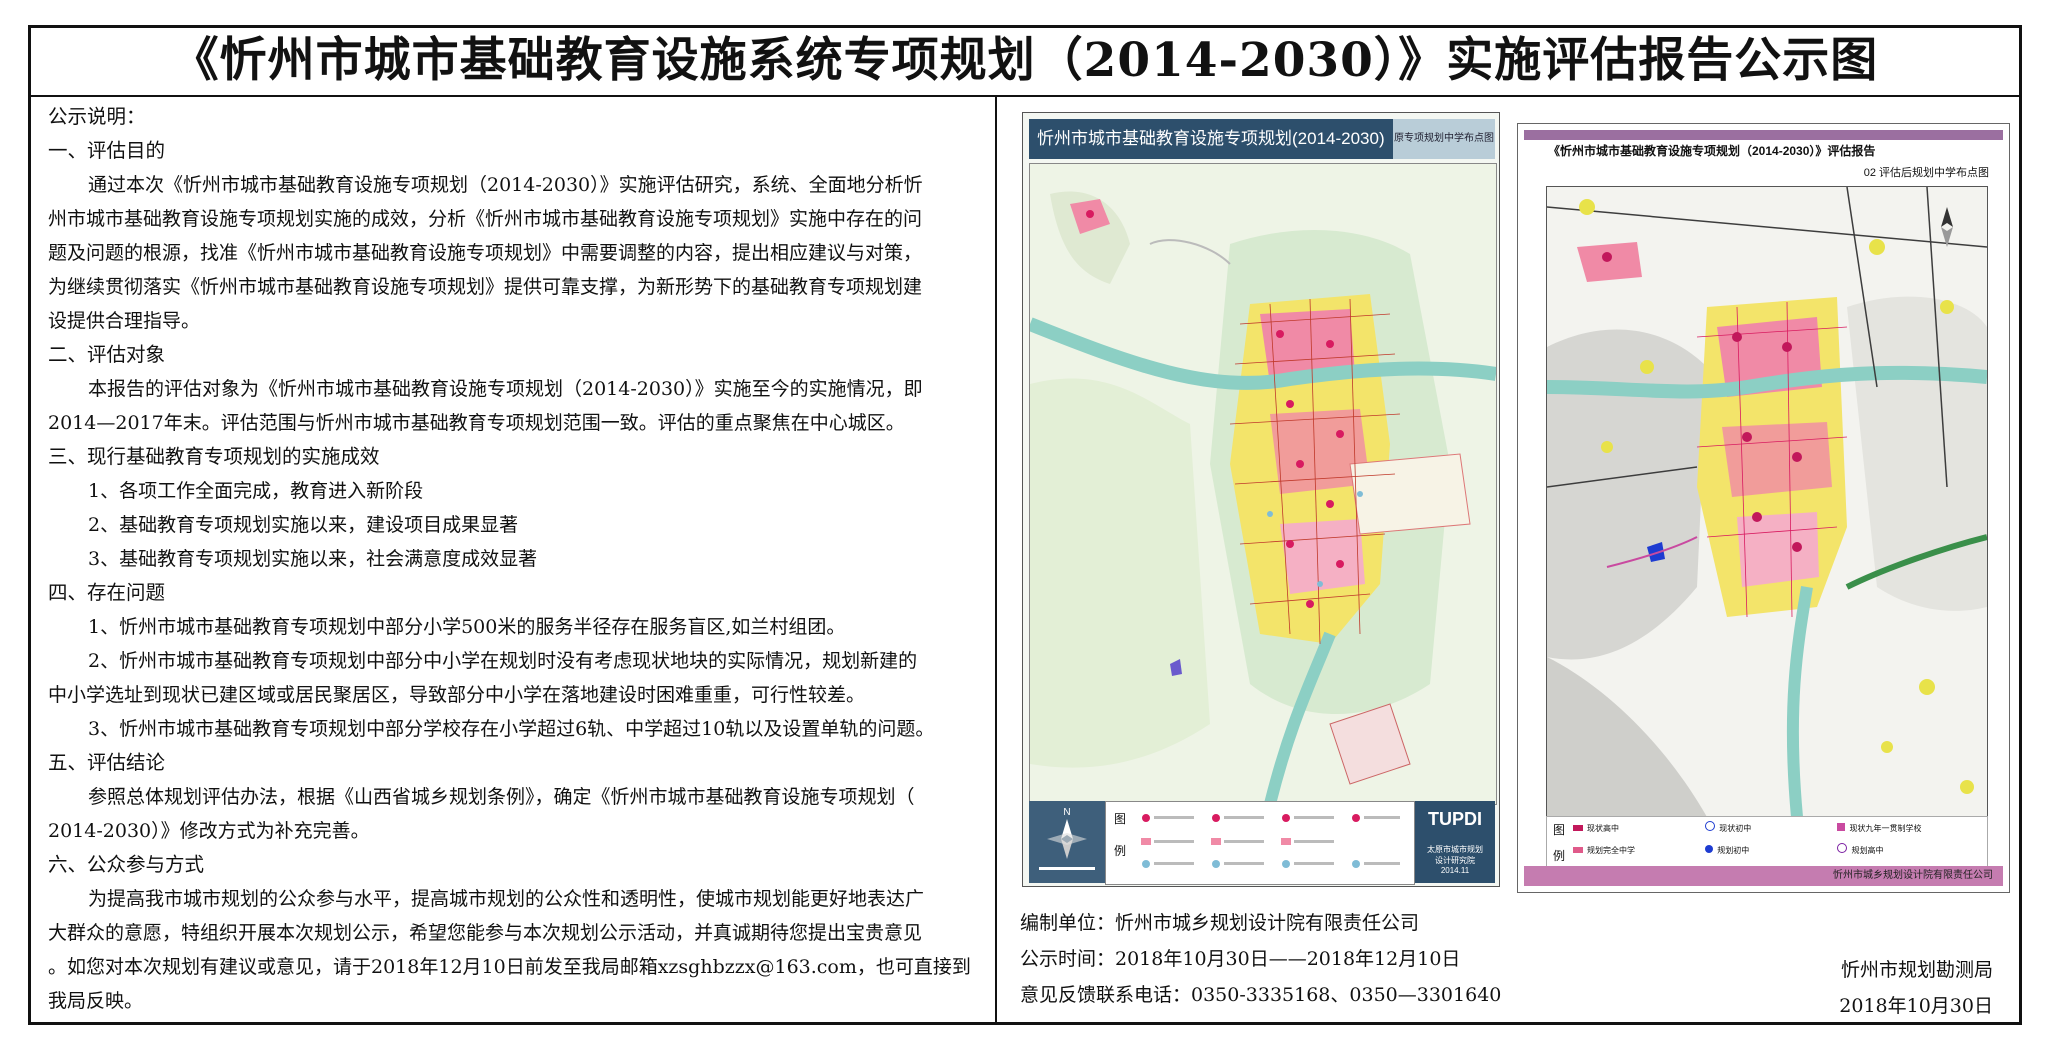  I want to click on map1-legend-title-1: 图, so click(1120, 819).